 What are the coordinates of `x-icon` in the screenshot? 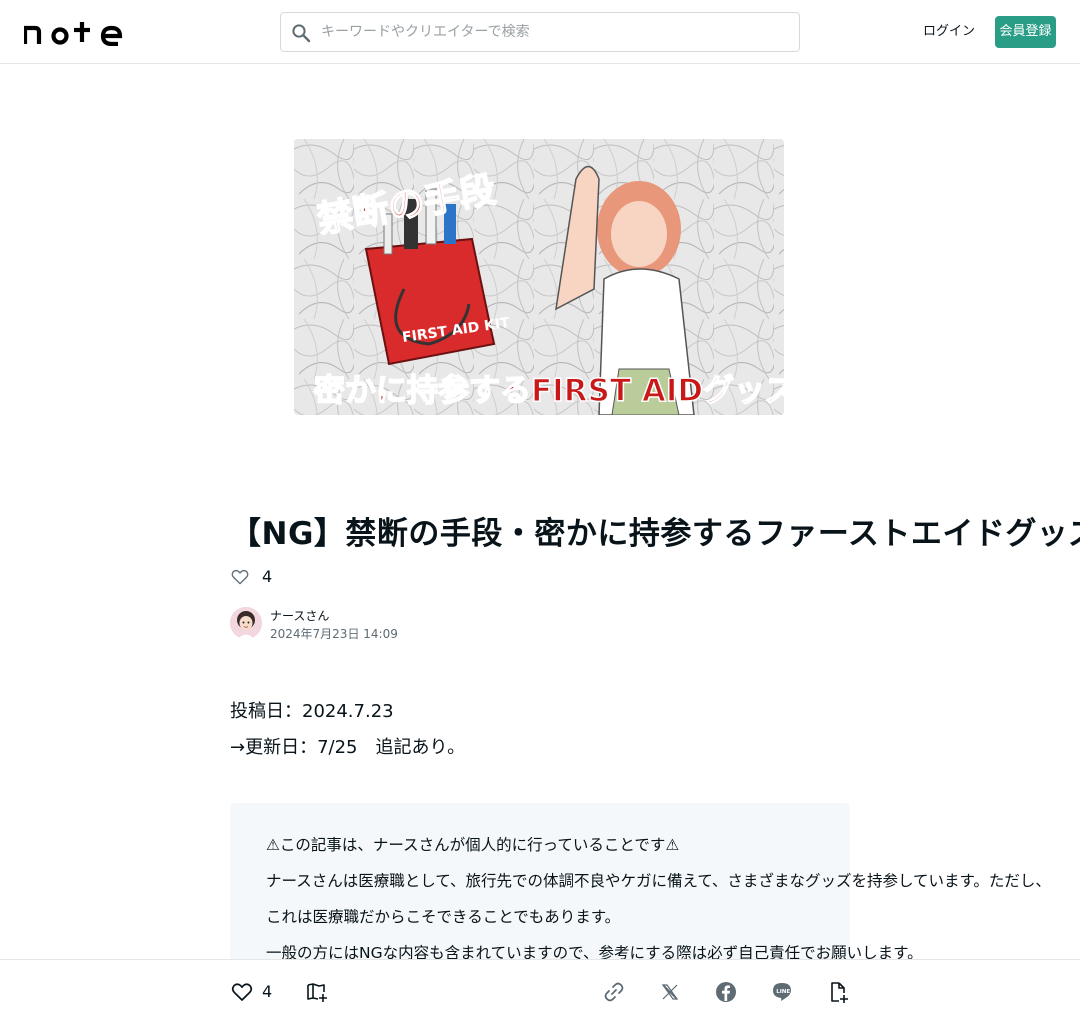 It's located at (670, 992).